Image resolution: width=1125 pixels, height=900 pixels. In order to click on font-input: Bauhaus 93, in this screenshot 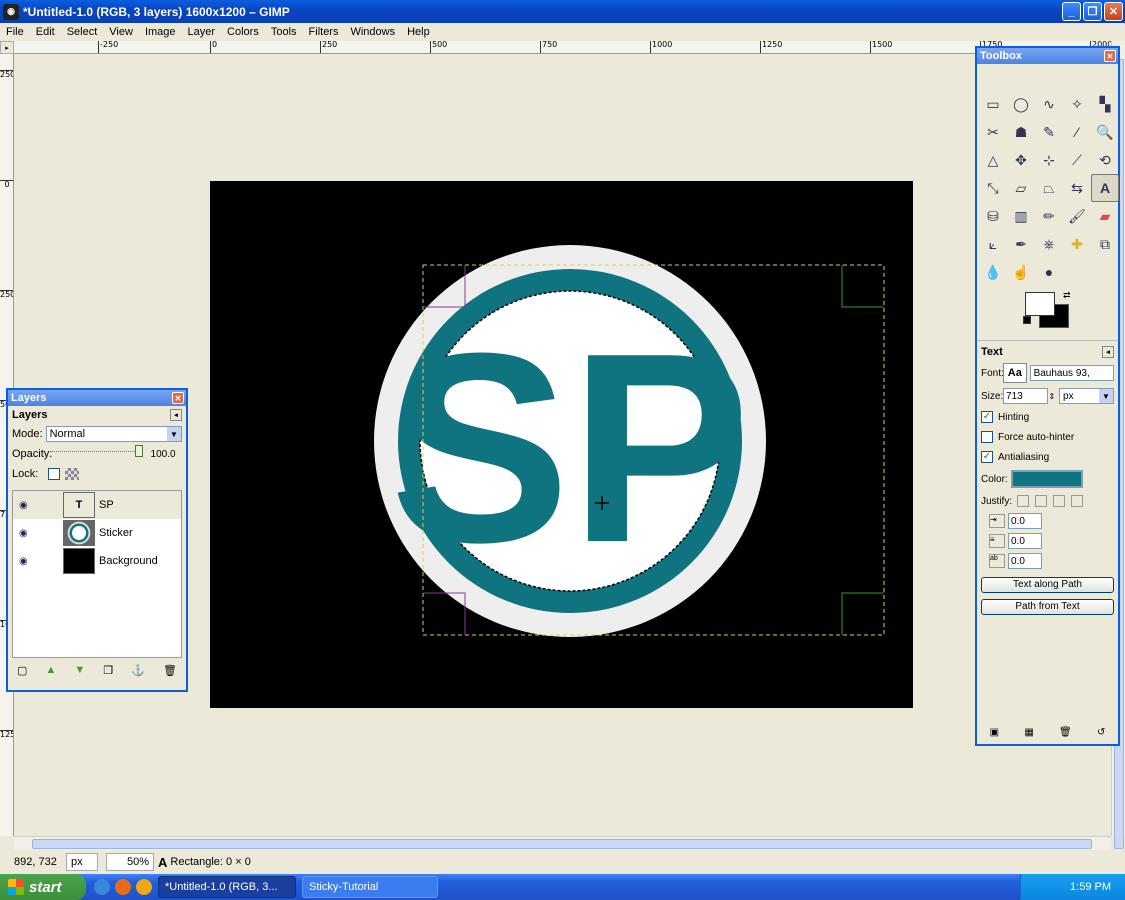, I will do `click(1071, 373)`.